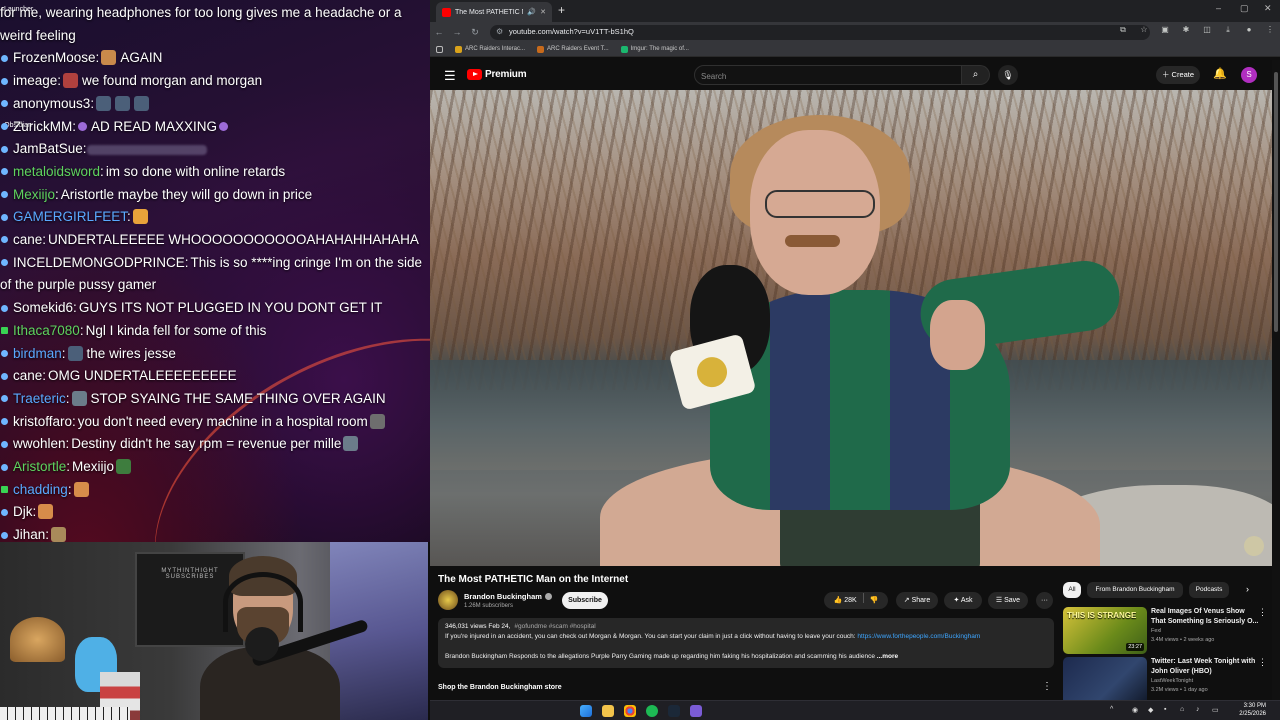 This screenshot has height=720, width=1280. I want to click on forward-arrow-icon: →, so click(457, 32).